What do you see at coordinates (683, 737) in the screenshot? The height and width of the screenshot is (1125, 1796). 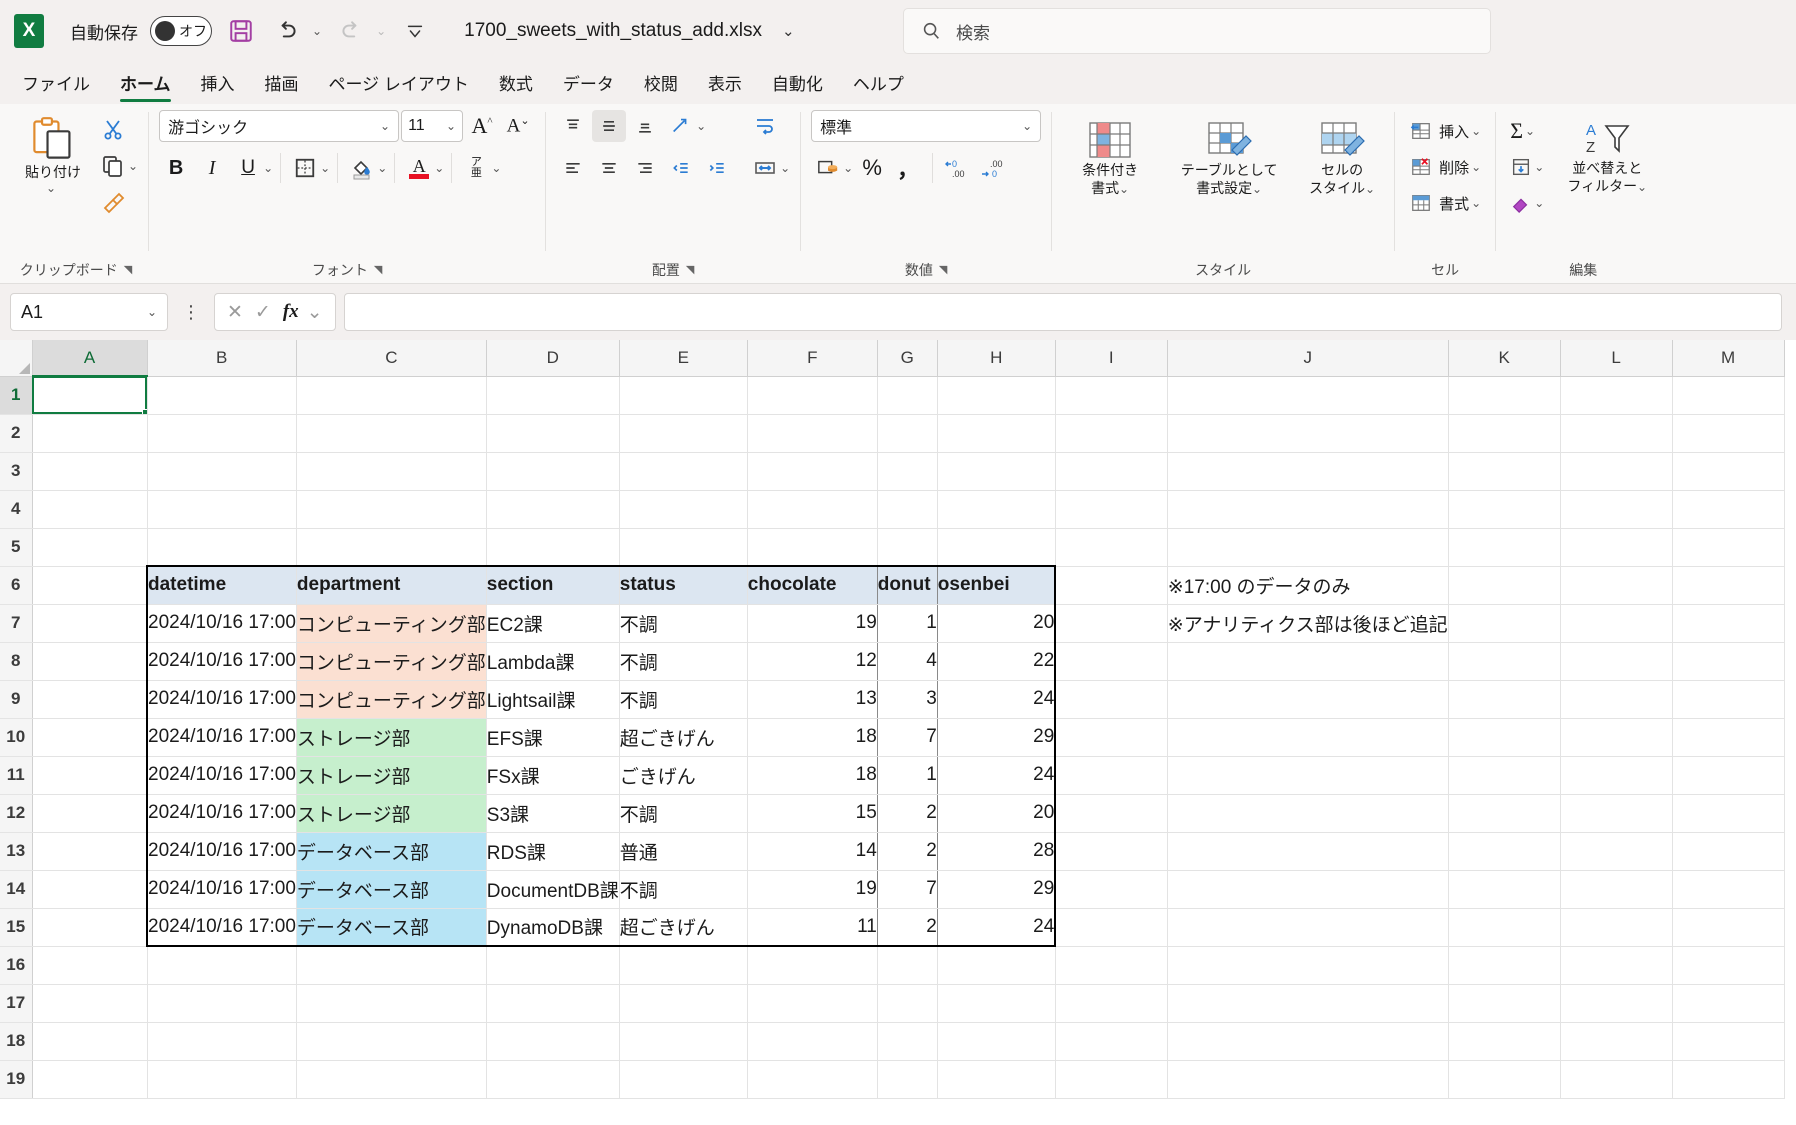 I see `cell-E10: 超ごきげん` at bounding box center [683, 737].